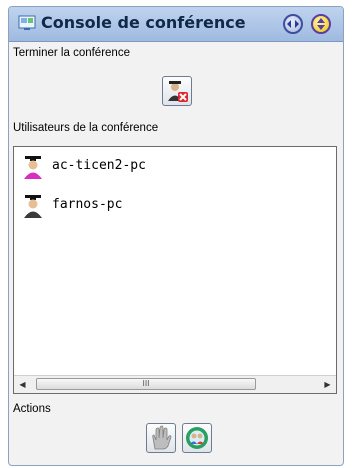 The height and width of the screenshot is (468, 354). Describe the element at coordinates (293, 24) in the screenshot. I see `swap-arrows-icon` at that location.